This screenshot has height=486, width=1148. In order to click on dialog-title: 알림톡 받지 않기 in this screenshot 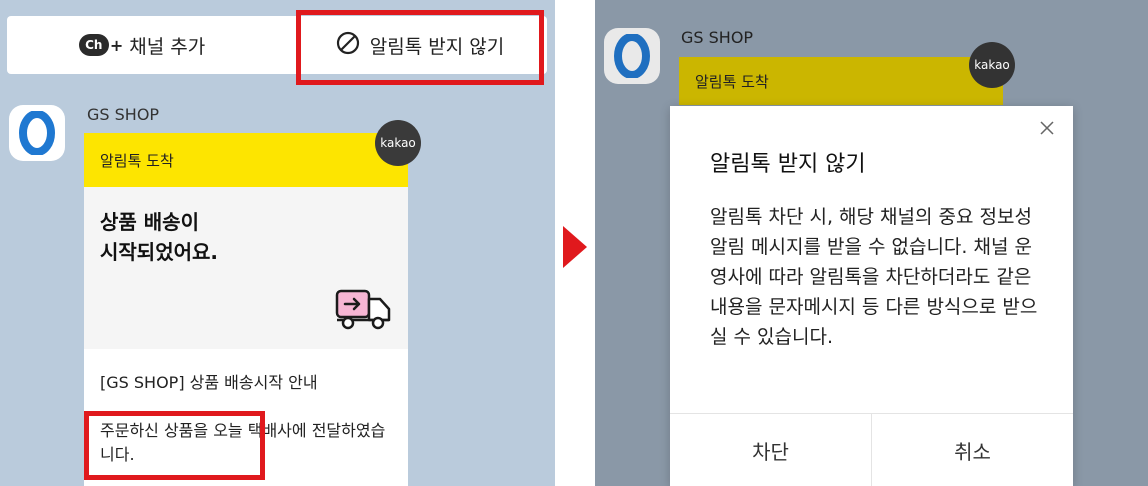, I will do `click(788, 164)`.